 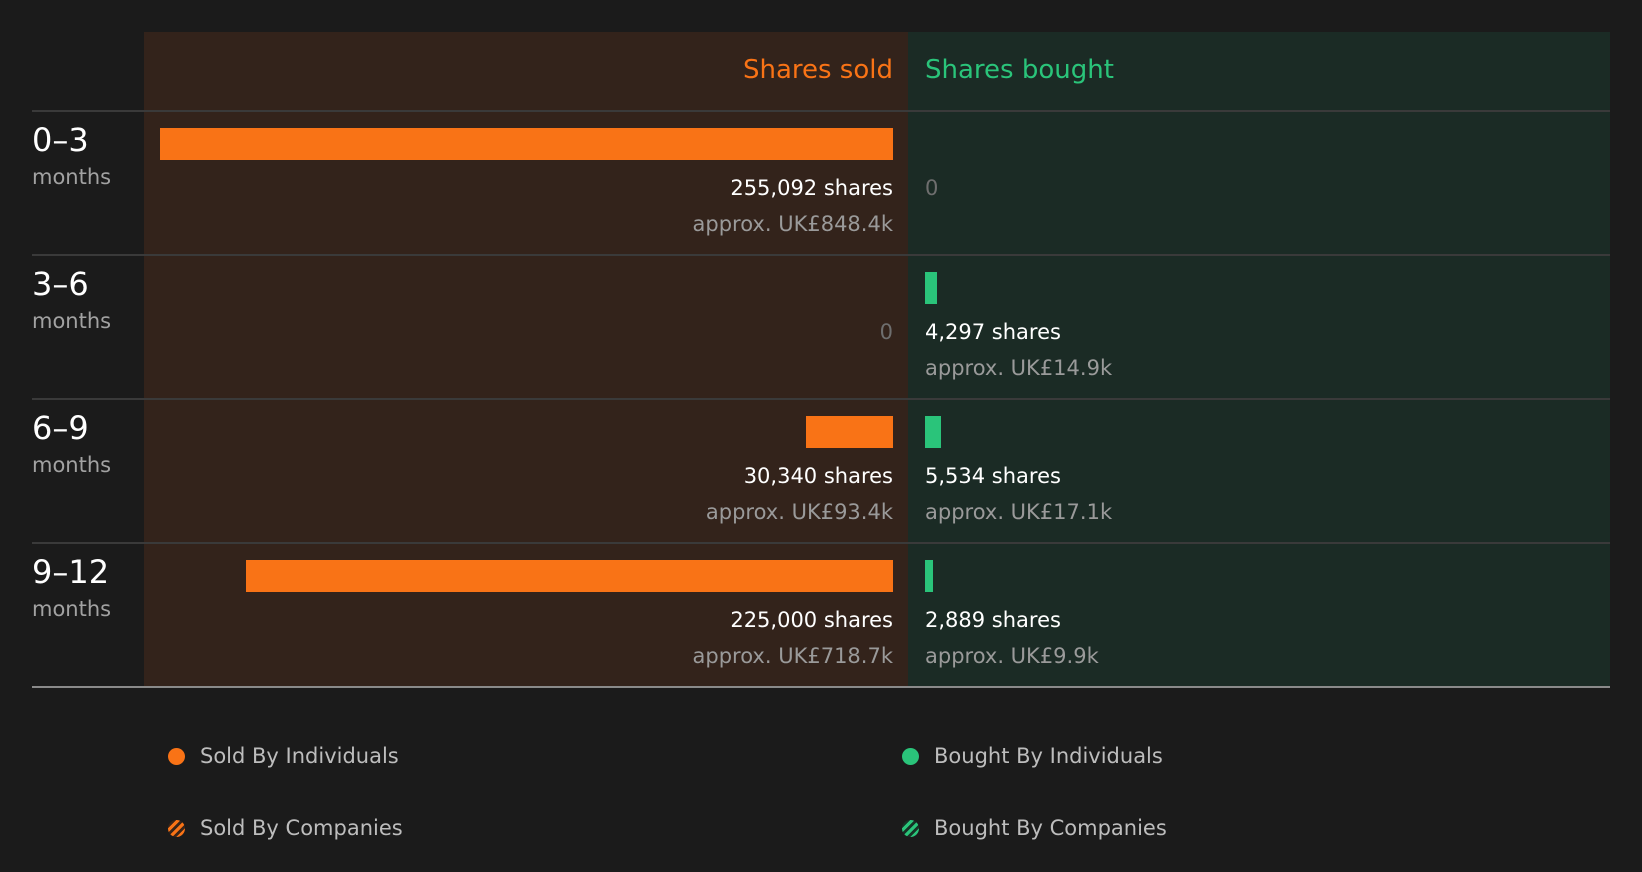 I want to click on sold-zero-label: 0, so click(x=886, y=332).